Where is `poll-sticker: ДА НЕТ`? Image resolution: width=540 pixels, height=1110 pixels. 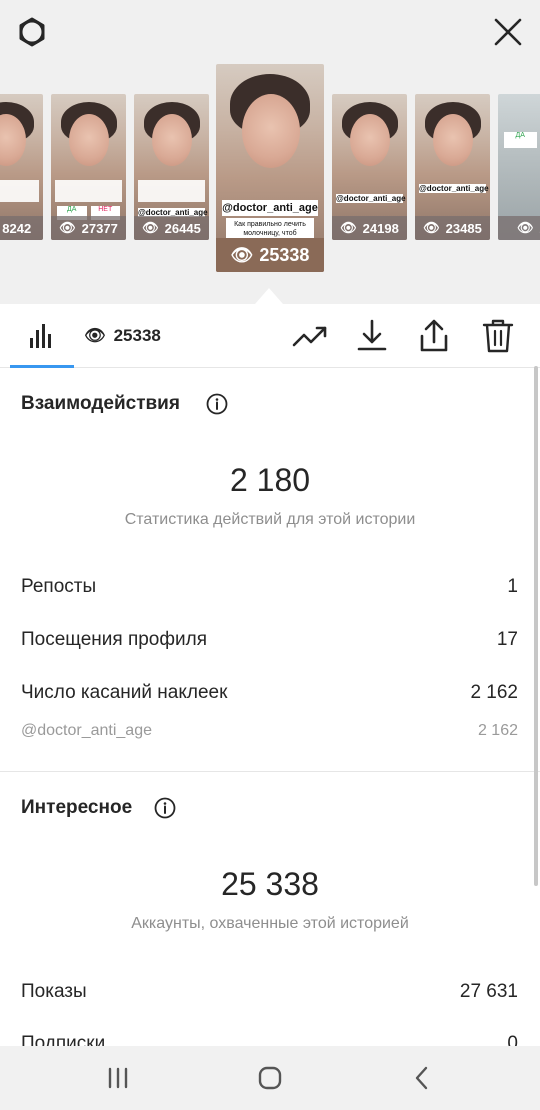 poll-sticker: ДА НЕТ is located at coordinates (522, 140).